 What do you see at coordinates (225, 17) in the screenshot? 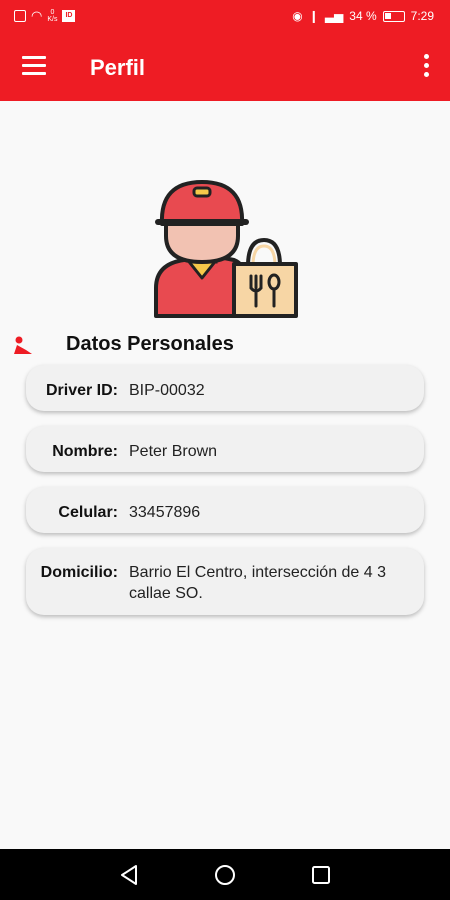
I see `status-bar: ◠ 0 K/s ID ◉ ❙ ▃▅ 34 % 7:29` at bounding box center [225, 17].